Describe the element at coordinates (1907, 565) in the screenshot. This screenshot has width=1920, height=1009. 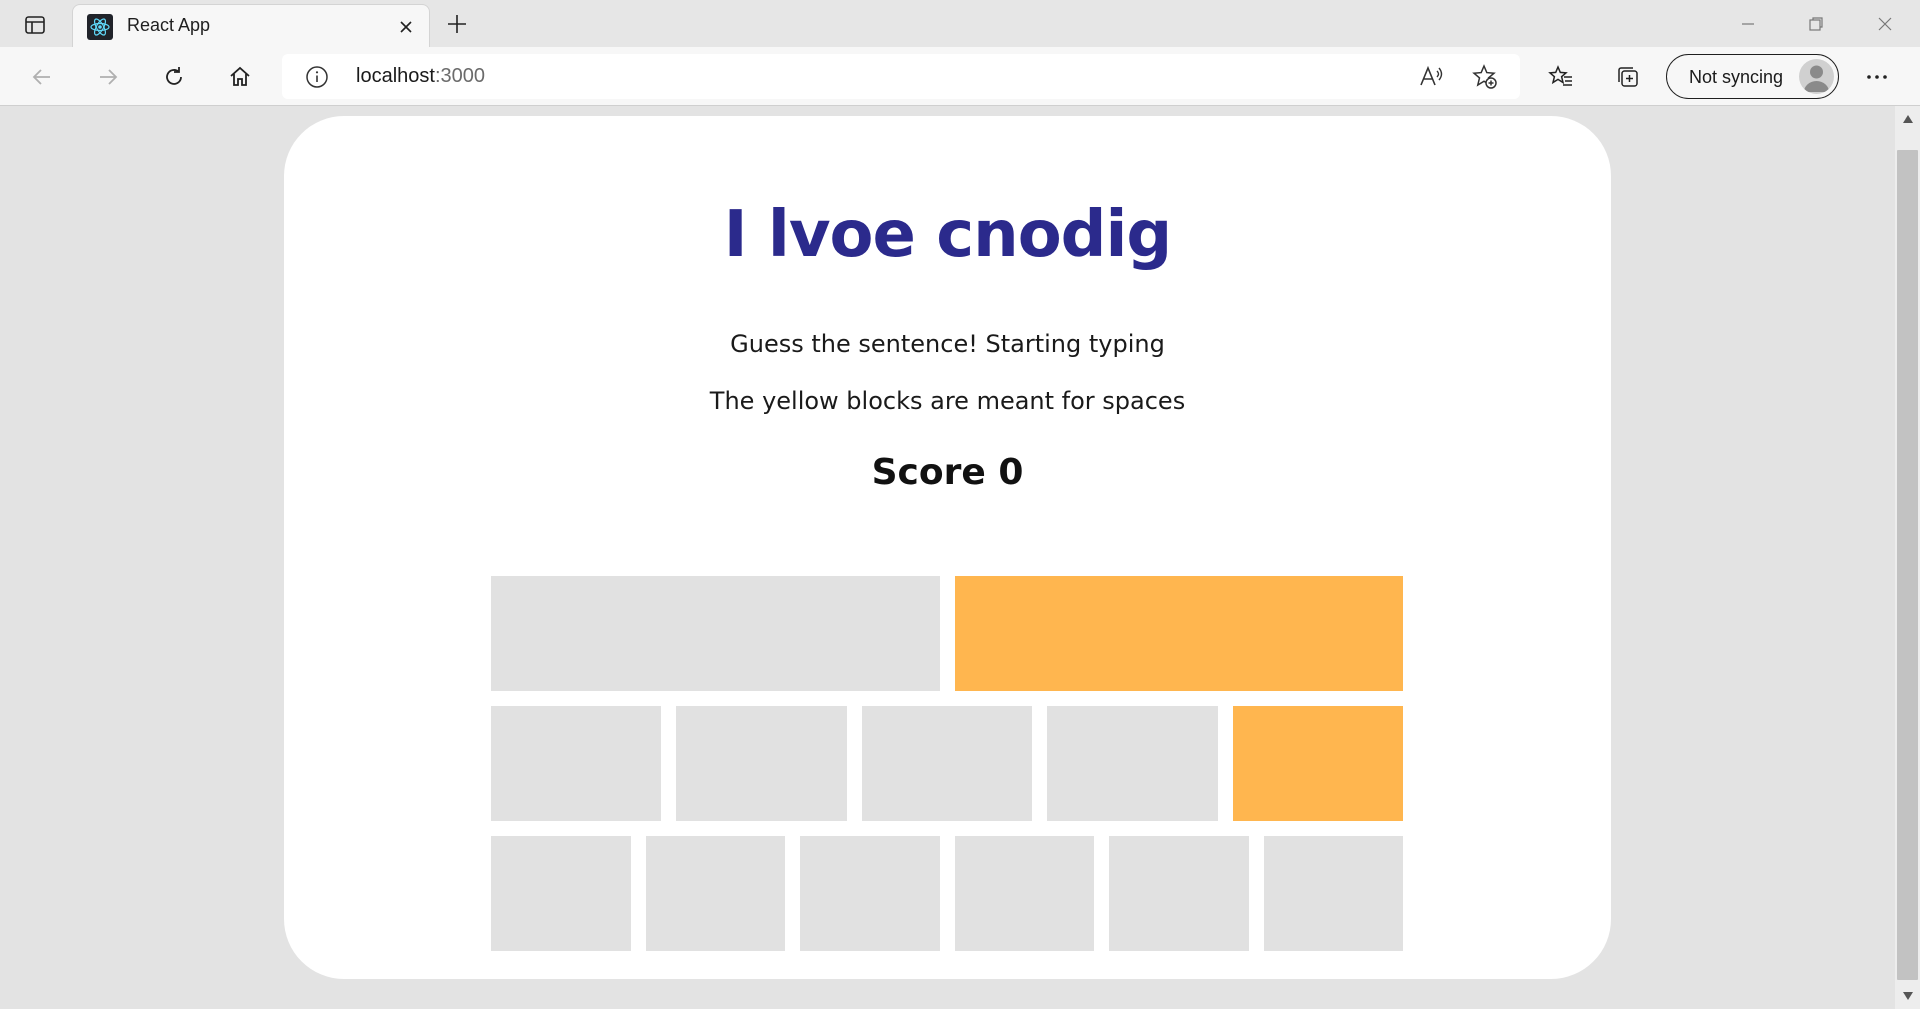
I see `scrollbar-thumb` at that location.